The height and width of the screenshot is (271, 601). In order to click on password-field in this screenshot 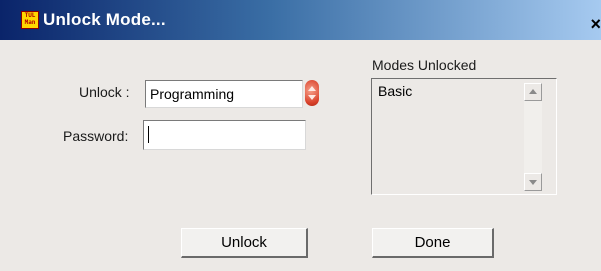, I will do `click(224, 135)`.